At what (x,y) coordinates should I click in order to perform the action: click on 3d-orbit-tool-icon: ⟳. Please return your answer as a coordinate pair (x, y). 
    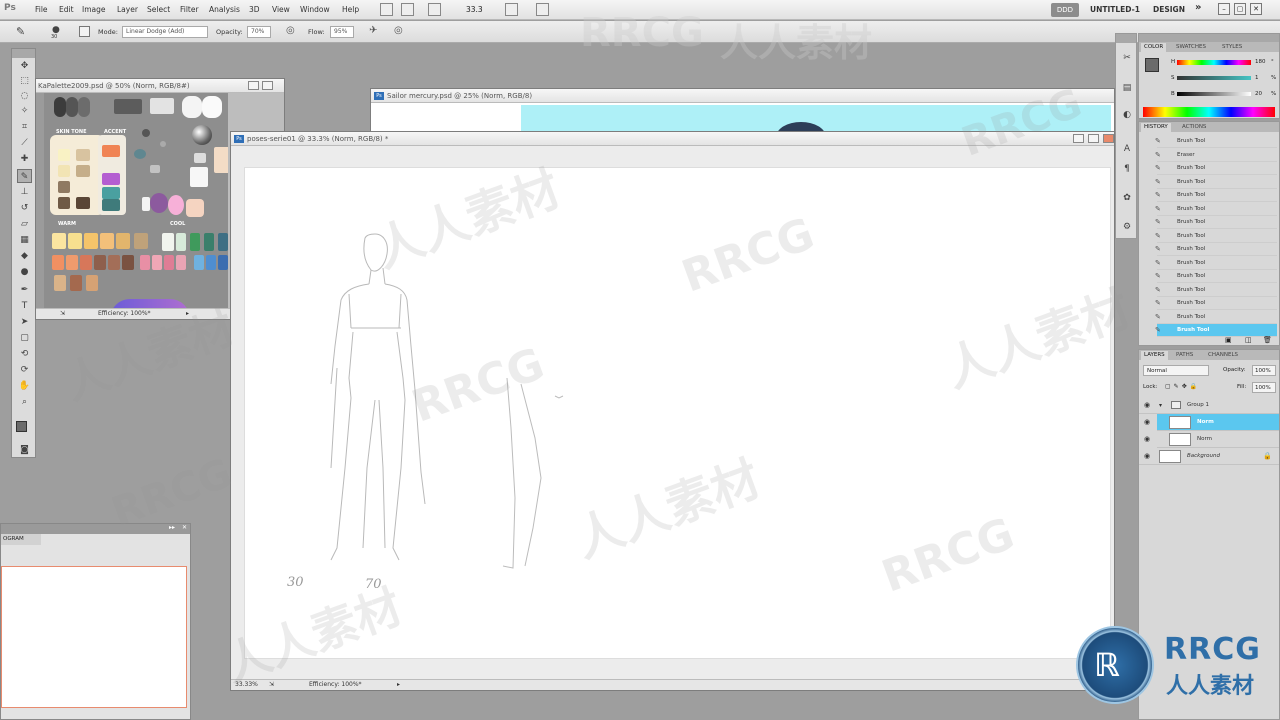
    Looking at the image, I should click on (24, 370).